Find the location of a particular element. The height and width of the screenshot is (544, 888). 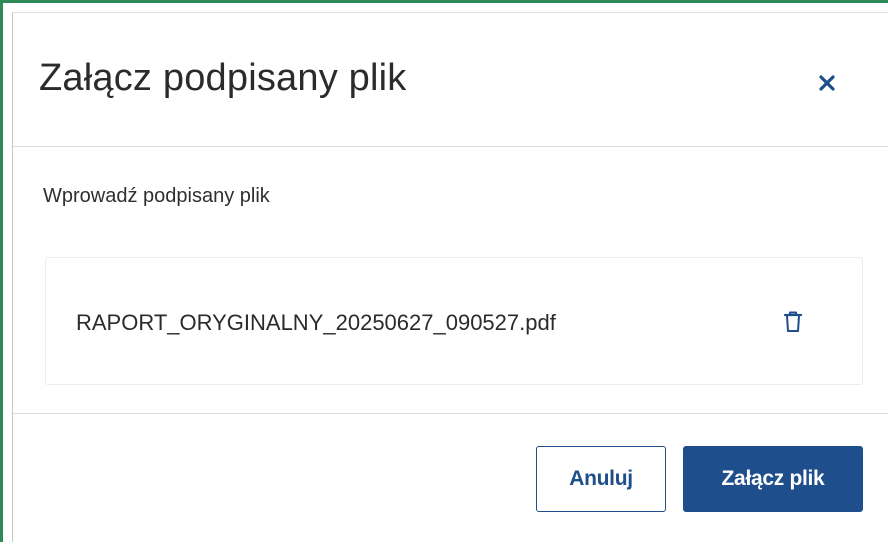

close-icon is located at coordinates (827, 83).